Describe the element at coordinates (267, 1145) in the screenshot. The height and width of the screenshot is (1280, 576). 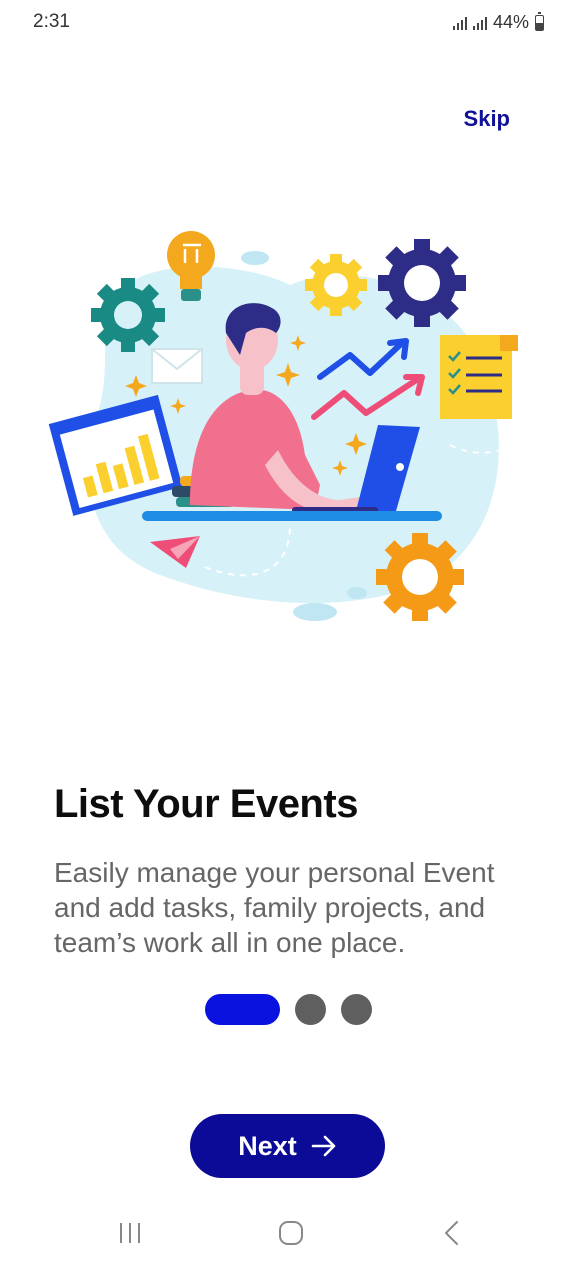
I see `next-button-label: Next` at that location.